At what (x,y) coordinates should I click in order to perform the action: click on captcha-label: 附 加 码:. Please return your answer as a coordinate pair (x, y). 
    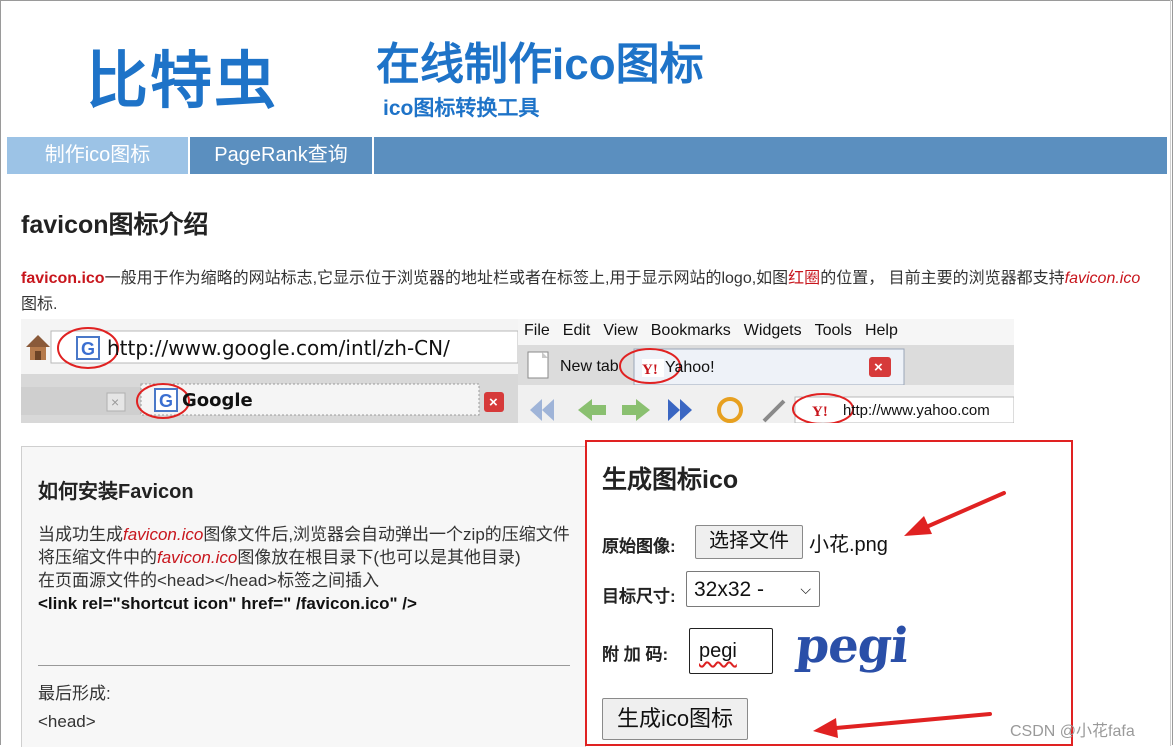
    Looking at the image, I should click on (635, 654).